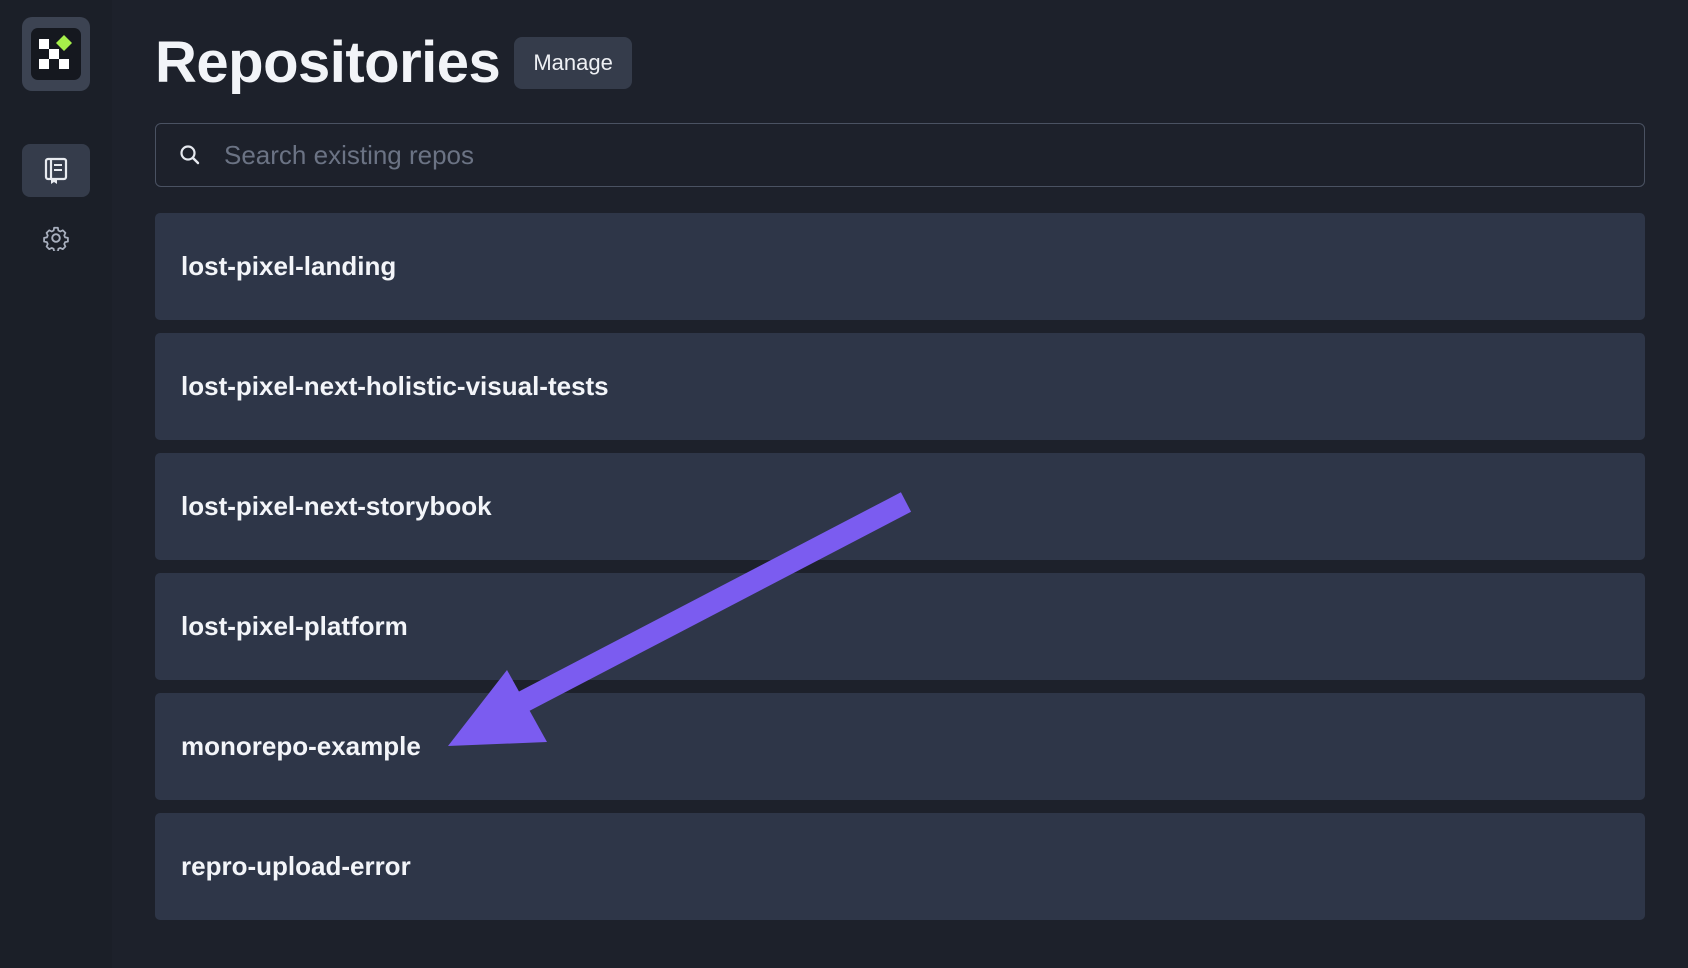  What do you see at coordinates (296, 866) in the screenshot?
I see `repo-name: repro-upload-error` at bounding box center [296, 866].